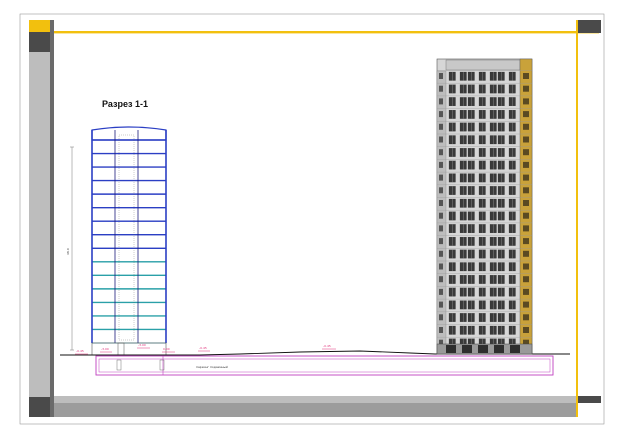 The width and height of the screenshot is (618, 437). Describe the element at coordinates (39, 407) in the screenshot. I see `bottom-left-dark-block` at that location.